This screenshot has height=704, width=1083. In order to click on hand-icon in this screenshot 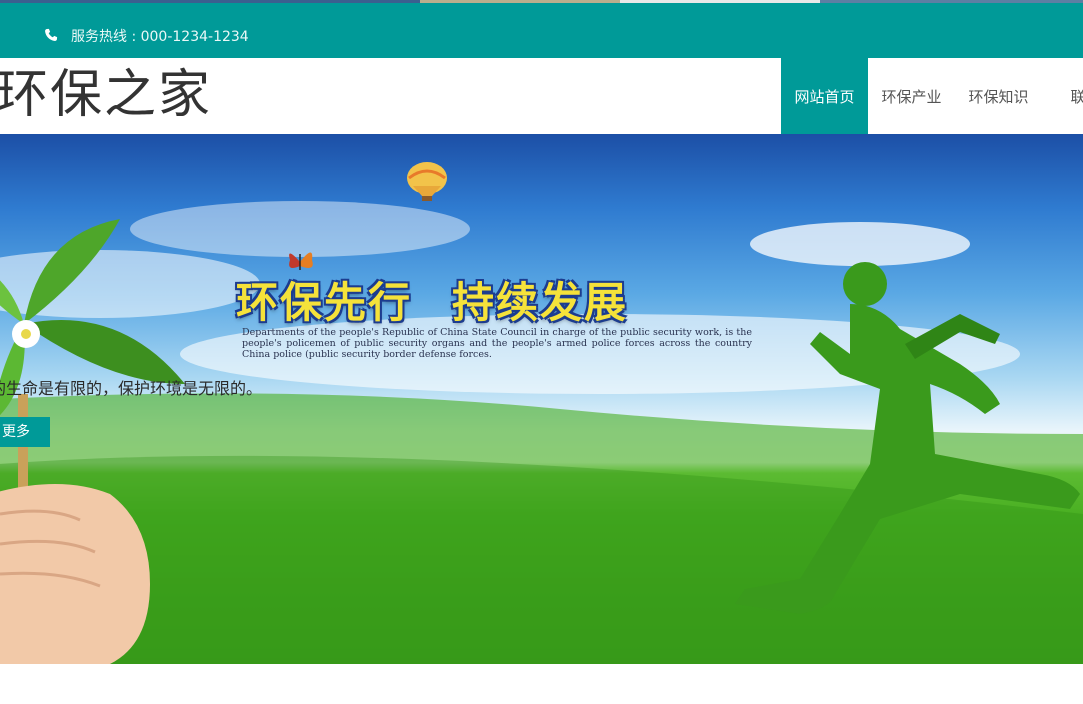, I will do `click(75, 574)`.